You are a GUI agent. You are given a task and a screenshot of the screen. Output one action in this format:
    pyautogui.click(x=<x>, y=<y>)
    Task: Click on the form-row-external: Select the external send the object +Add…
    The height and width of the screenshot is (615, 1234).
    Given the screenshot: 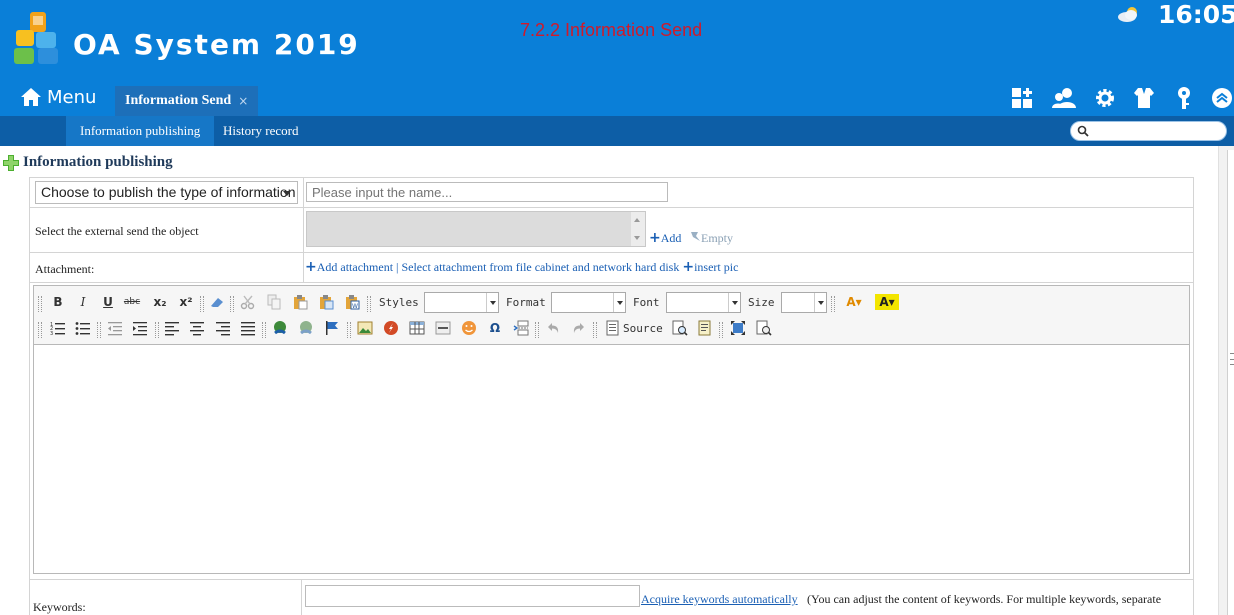 What is the action you would take?
    pyautogui.click(x=611, y=230)
    